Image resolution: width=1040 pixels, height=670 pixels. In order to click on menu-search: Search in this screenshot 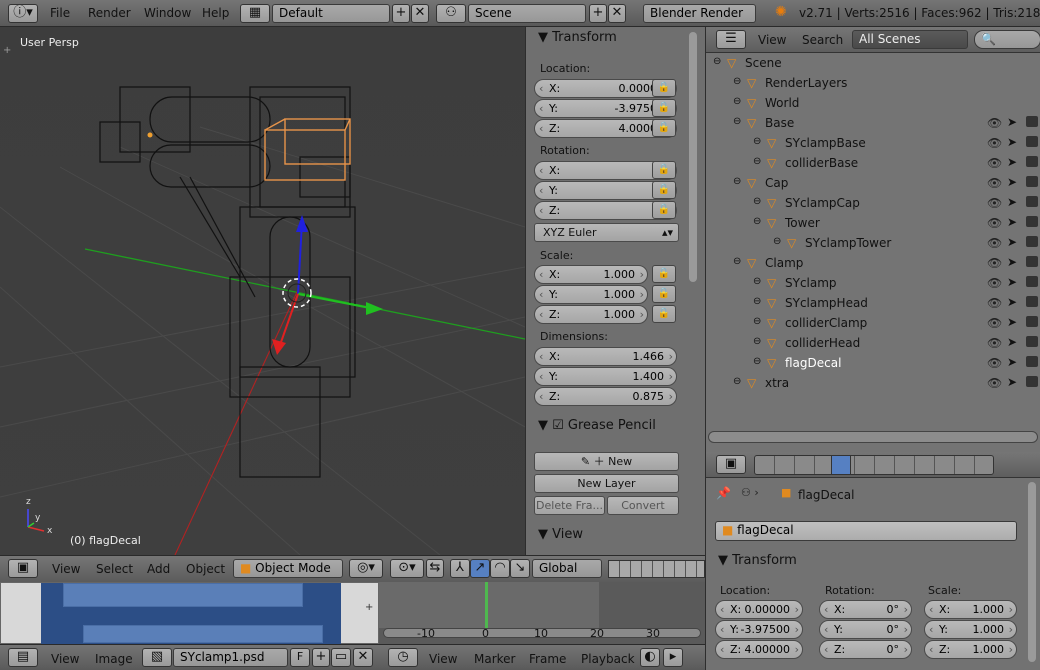, I will do `click(822, 40)`.